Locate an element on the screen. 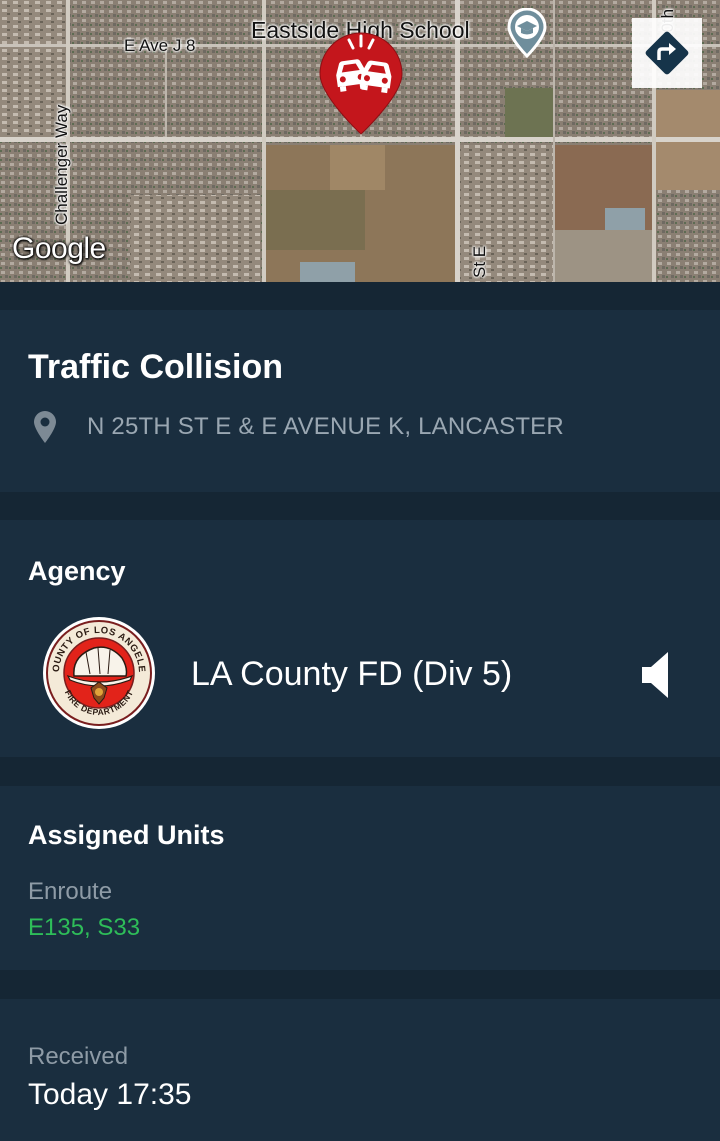  map-label-challenger-way: Challenger Way is located at coordinates (61, 164).